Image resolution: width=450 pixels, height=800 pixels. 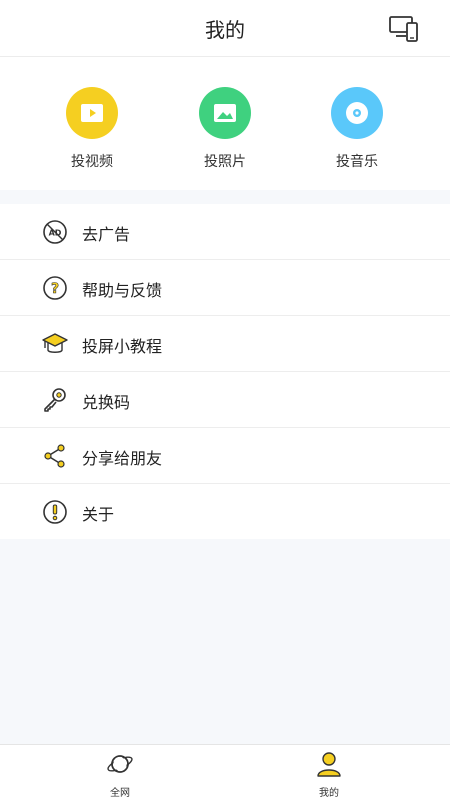 I want to click on cast-video-label: 投视频, so click(x=92, y=162).